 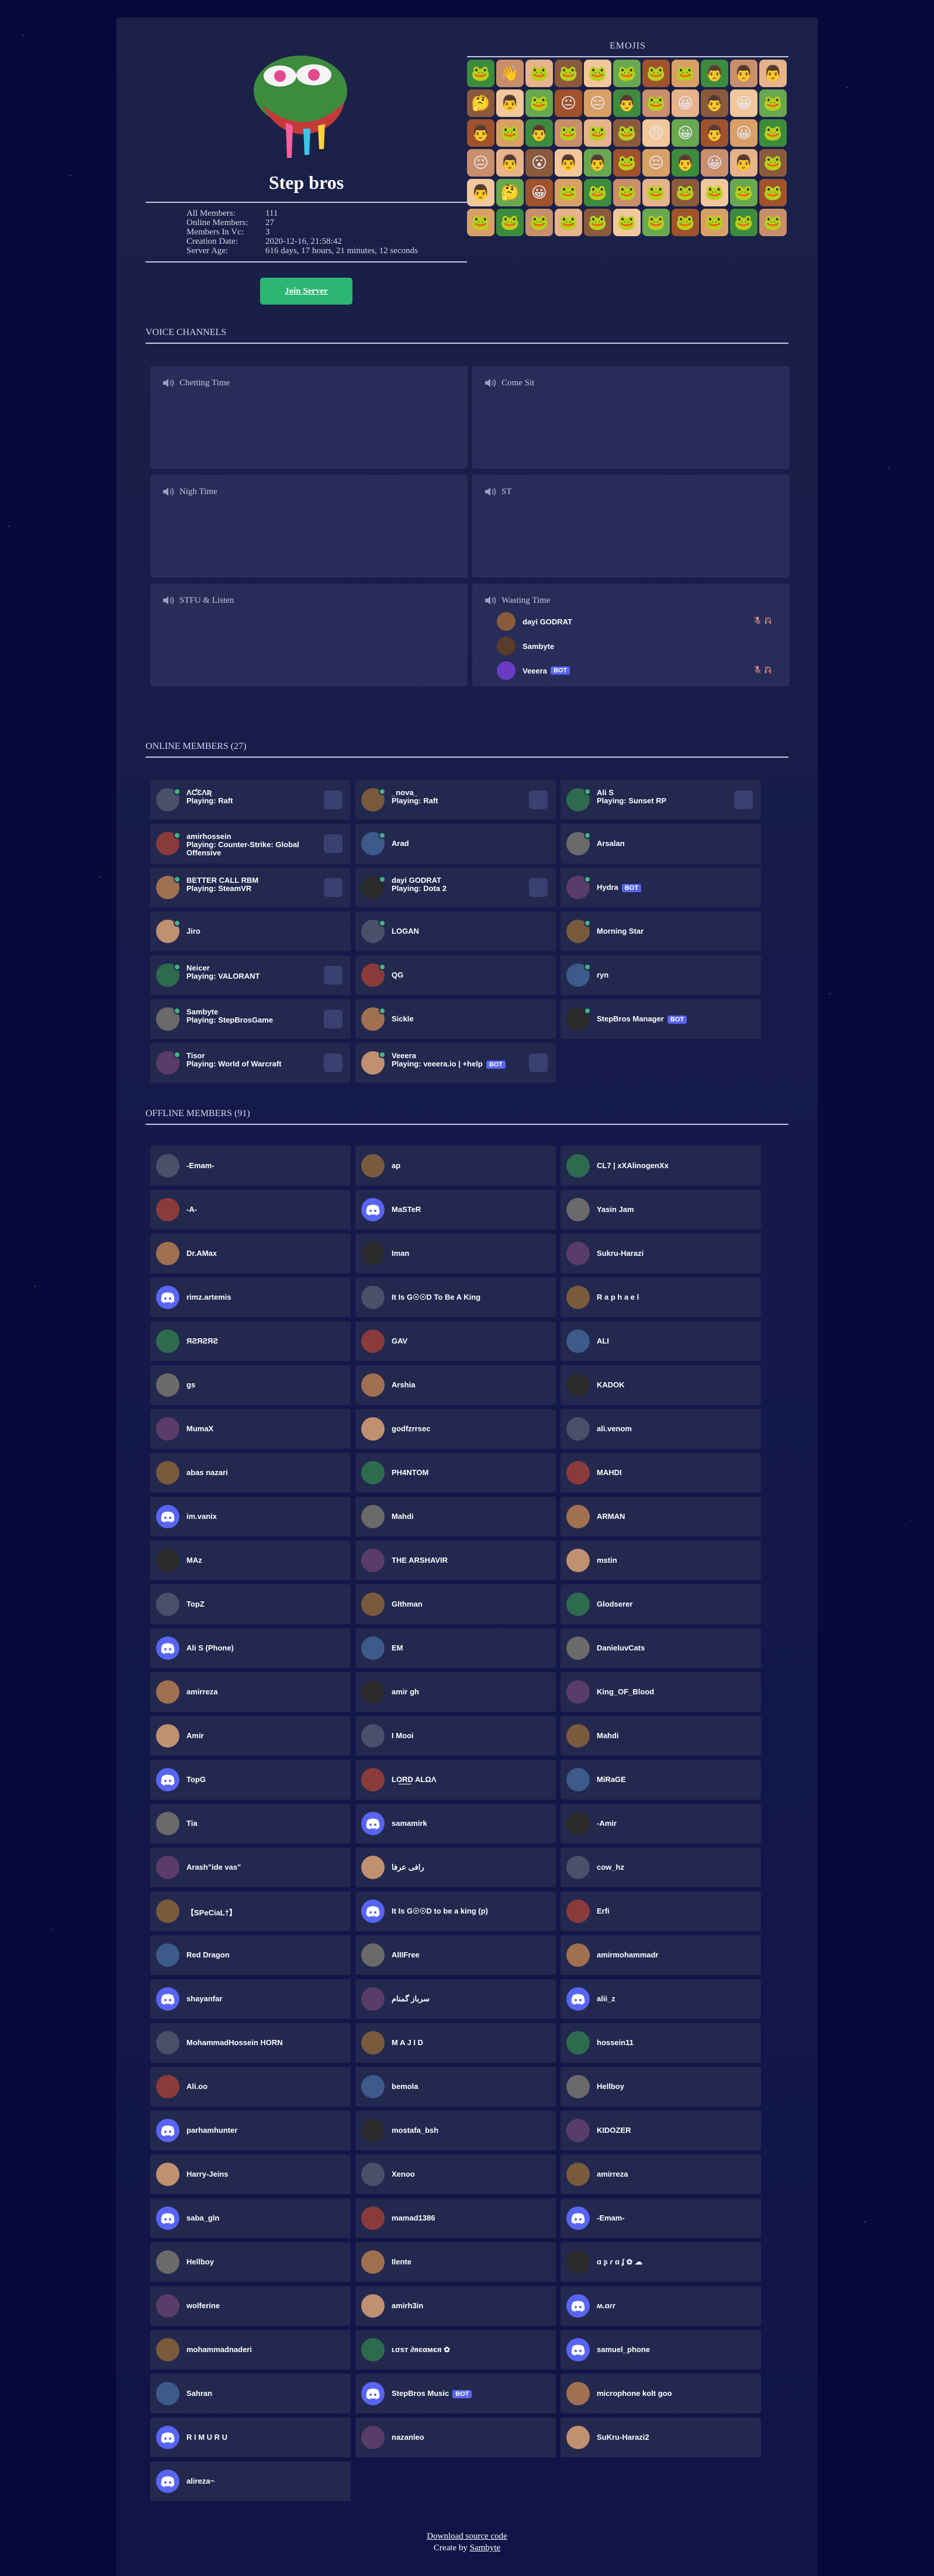 I want to click on offline-member-card: MiRaGE, so click(x=661, y=1780).